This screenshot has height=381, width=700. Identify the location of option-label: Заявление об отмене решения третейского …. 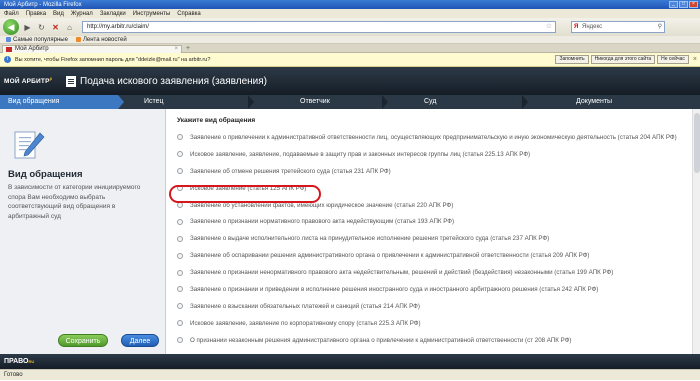
(290, 171).